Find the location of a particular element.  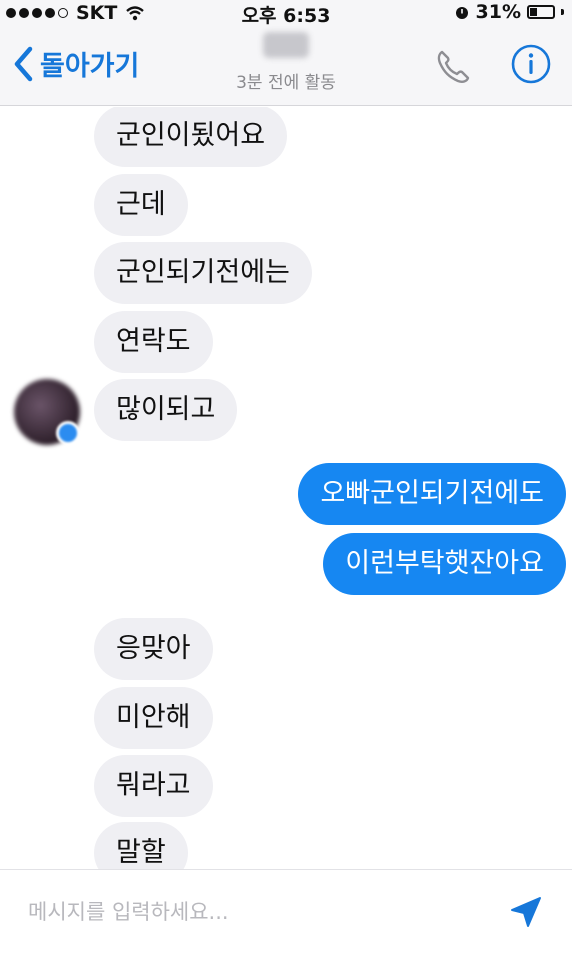

send-button is located at coordinates (526, 914).